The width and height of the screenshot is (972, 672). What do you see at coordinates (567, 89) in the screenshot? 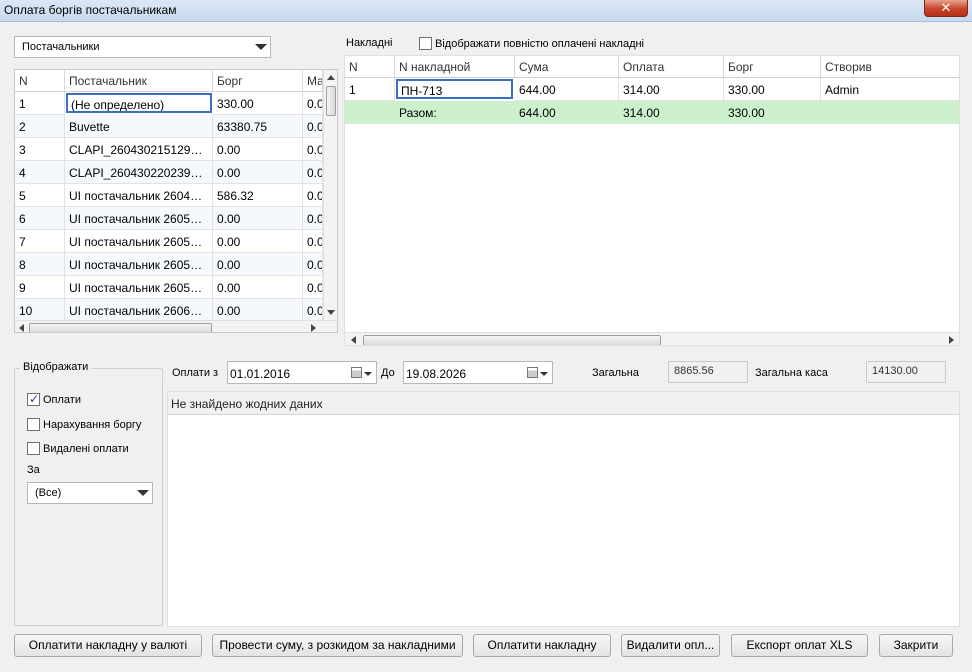
I see `invoice-sum-cell: 644.00` at bounding box center [567, 89].